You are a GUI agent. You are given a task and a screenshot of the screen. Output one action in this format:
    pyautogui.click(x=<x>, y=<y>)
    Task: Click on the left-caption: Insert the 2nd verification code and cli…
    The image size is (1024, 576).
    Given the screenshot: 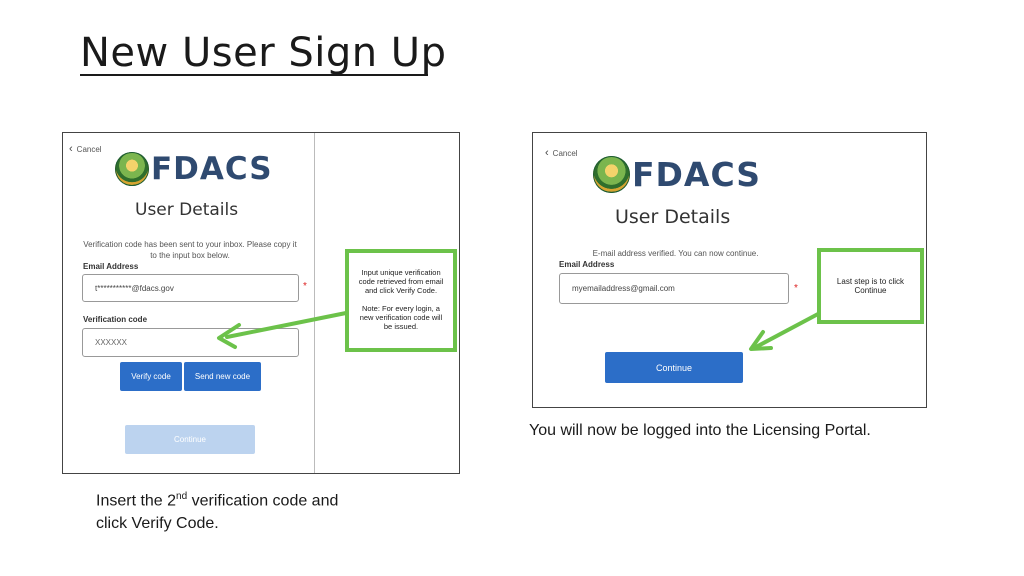 What is the action you would take?
    pyautogui.click(x=217, y=510)
    